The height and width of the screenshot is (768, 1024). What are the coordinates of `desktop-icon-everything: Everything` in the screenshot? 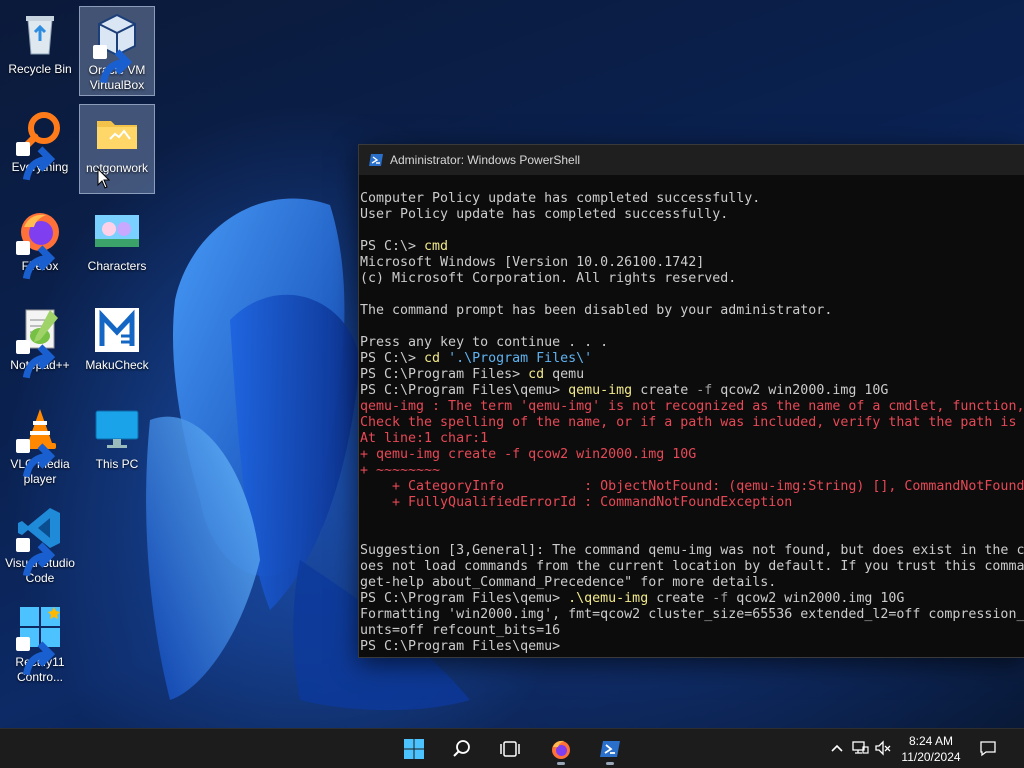 It's located at (40, 149).